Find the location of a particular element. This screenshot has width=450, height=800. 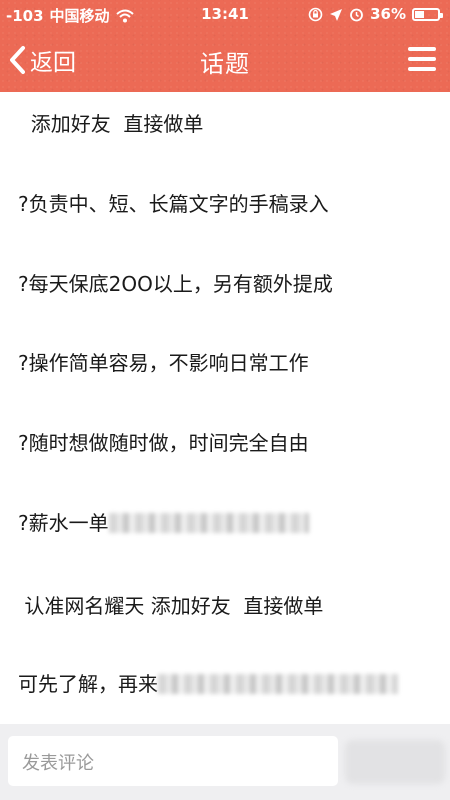

post-line-redacted: ?薪水一单 is located at coordinates (163, 523).